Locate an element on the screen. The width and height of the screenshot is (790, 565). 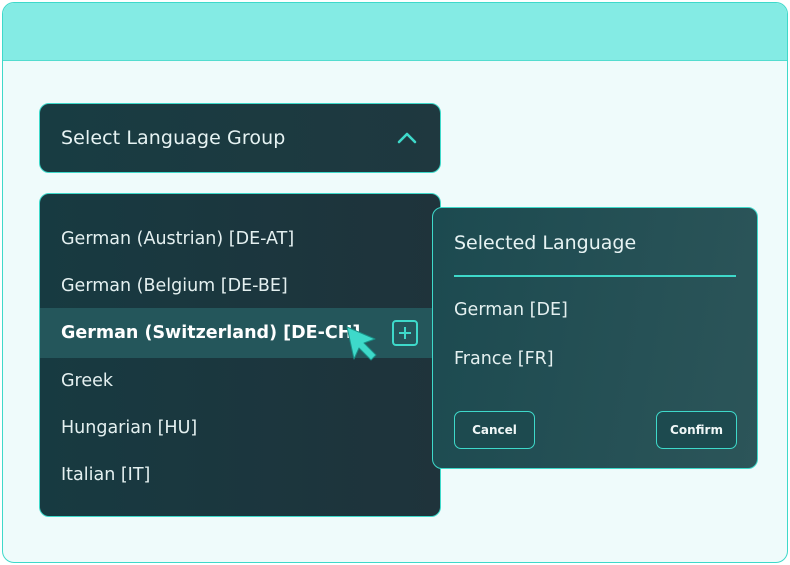
language-option-label: German (Austrian) [DE-AT] is located at coordinates (178, 239).